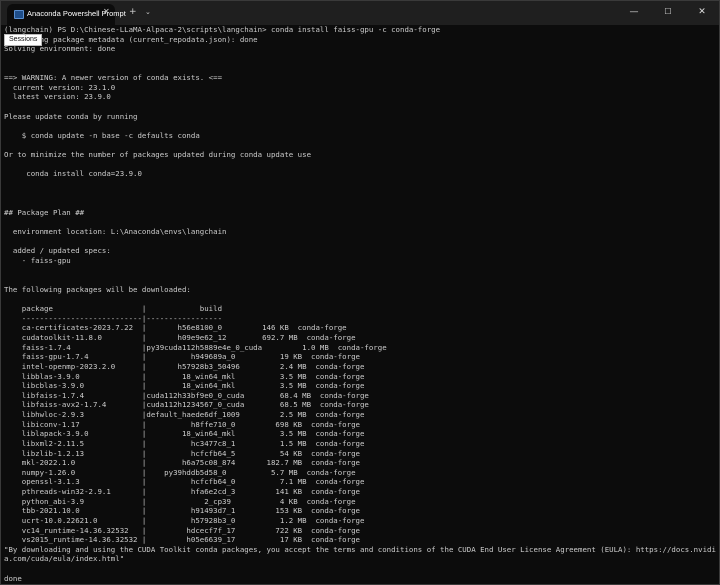 Image resolution: width=720 pixels, height=585 pixels. Describe the element at coordinates (634, 13) in the screenshot. I see `minimize-button: —` at that location.